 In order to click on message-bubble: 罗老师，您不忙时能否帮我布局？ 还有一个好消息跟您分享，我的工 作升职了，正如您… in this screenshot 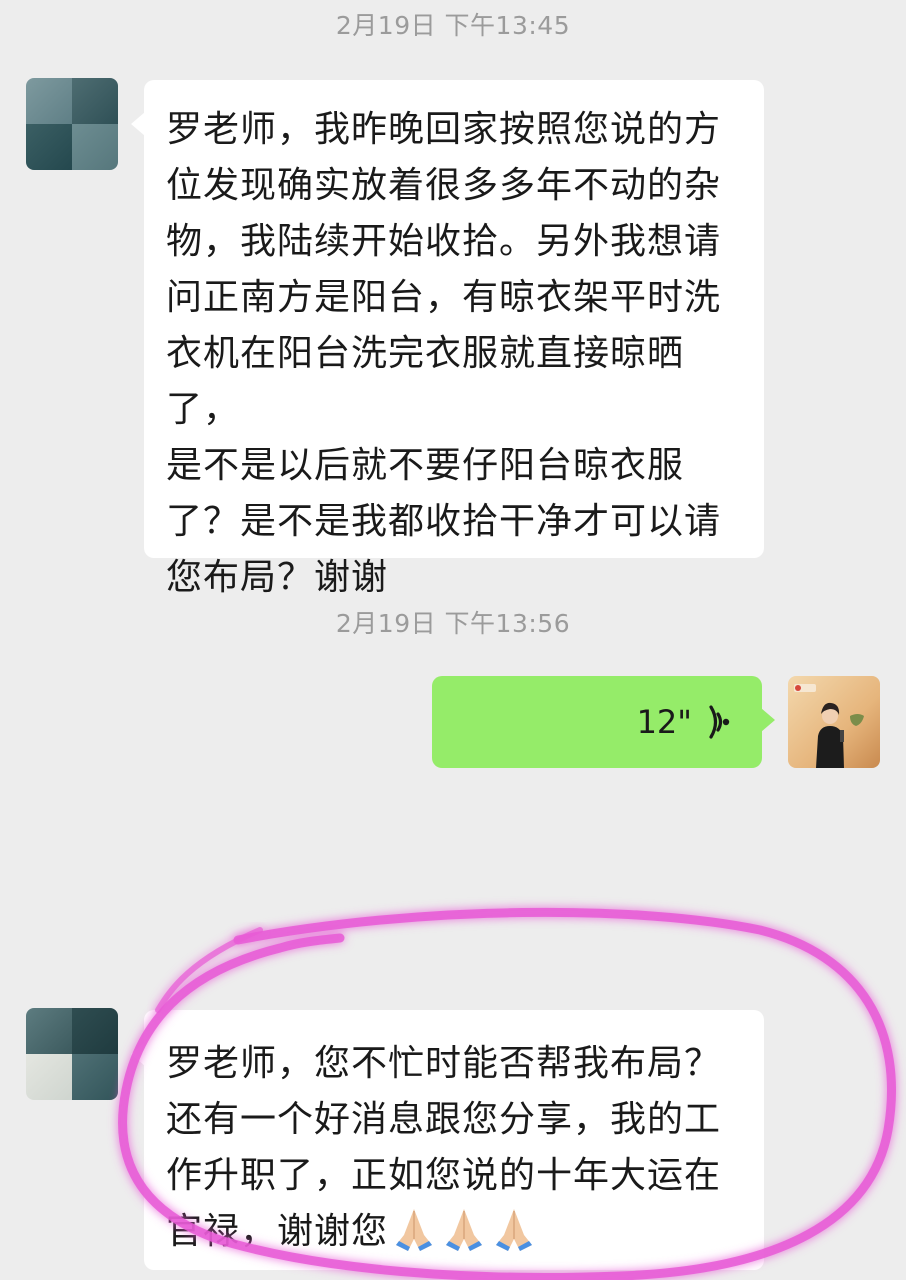, I will do `click(447, 1140)`.